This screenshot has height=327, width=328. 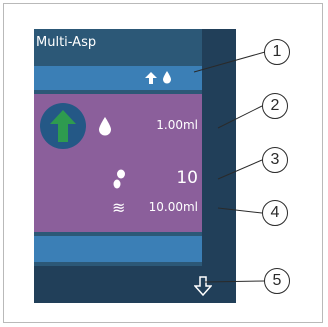 I want to click on callout-4: 4, so click(x=275, y=213).